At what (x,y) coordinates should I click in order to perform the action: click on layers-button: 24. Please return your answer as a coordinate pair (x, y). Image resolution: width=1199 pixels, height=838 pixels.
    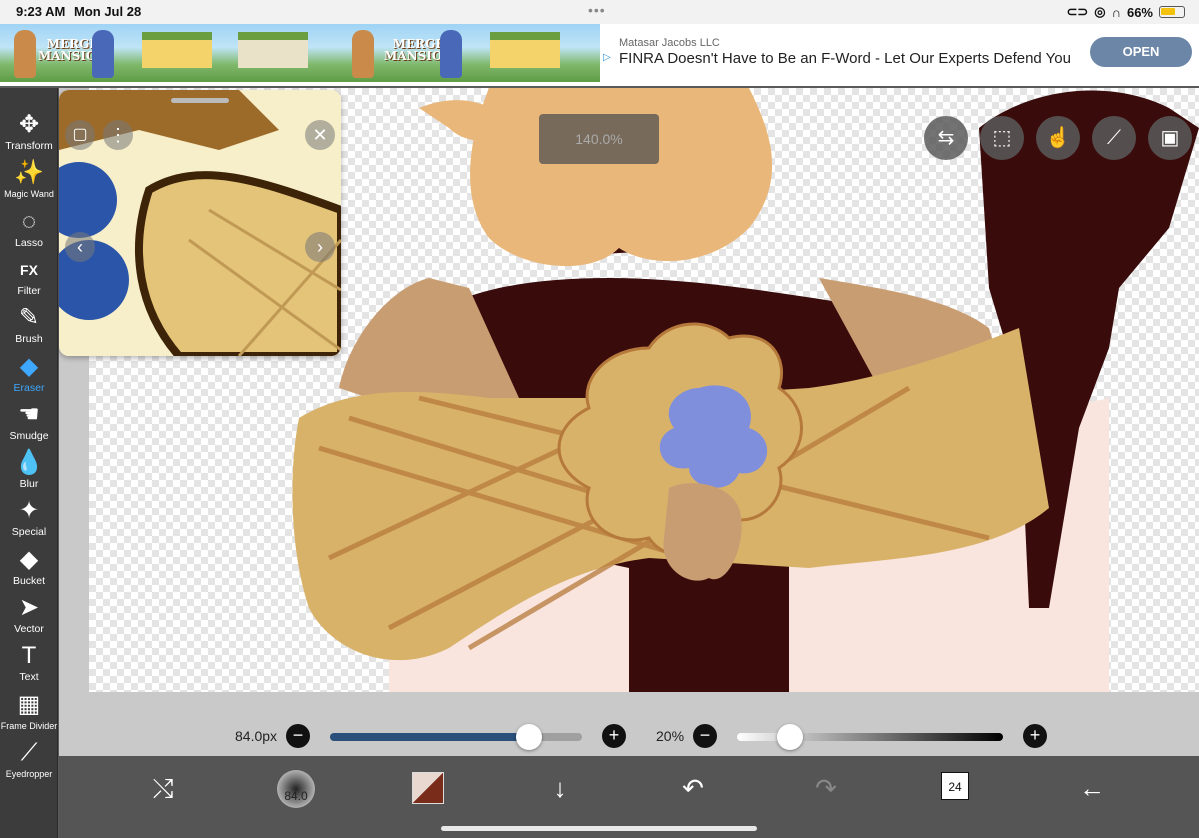
    Looking at the image, I should click on (955, 786).